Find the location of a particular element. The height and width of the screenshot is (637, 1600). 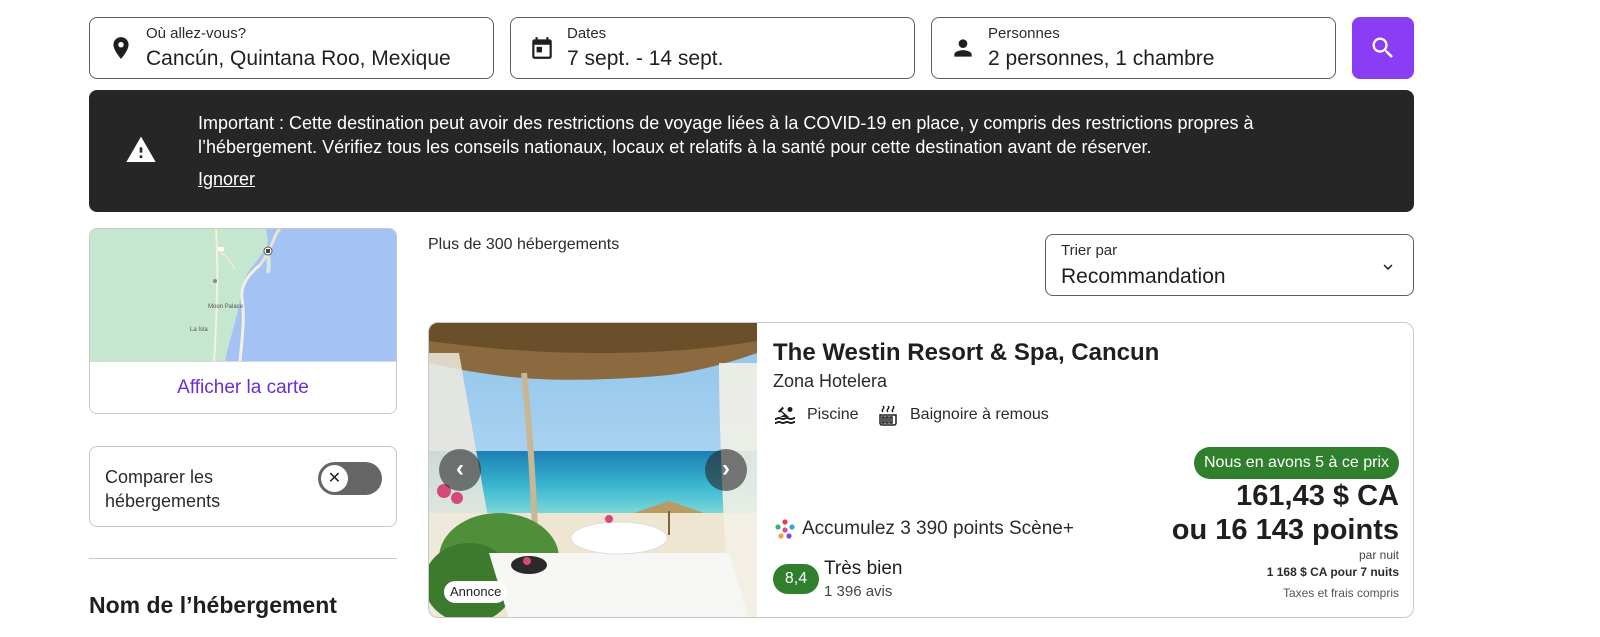

travelers-field: Personnes 2 personnes, 1 chambre is located at coordinates (1133, 48).